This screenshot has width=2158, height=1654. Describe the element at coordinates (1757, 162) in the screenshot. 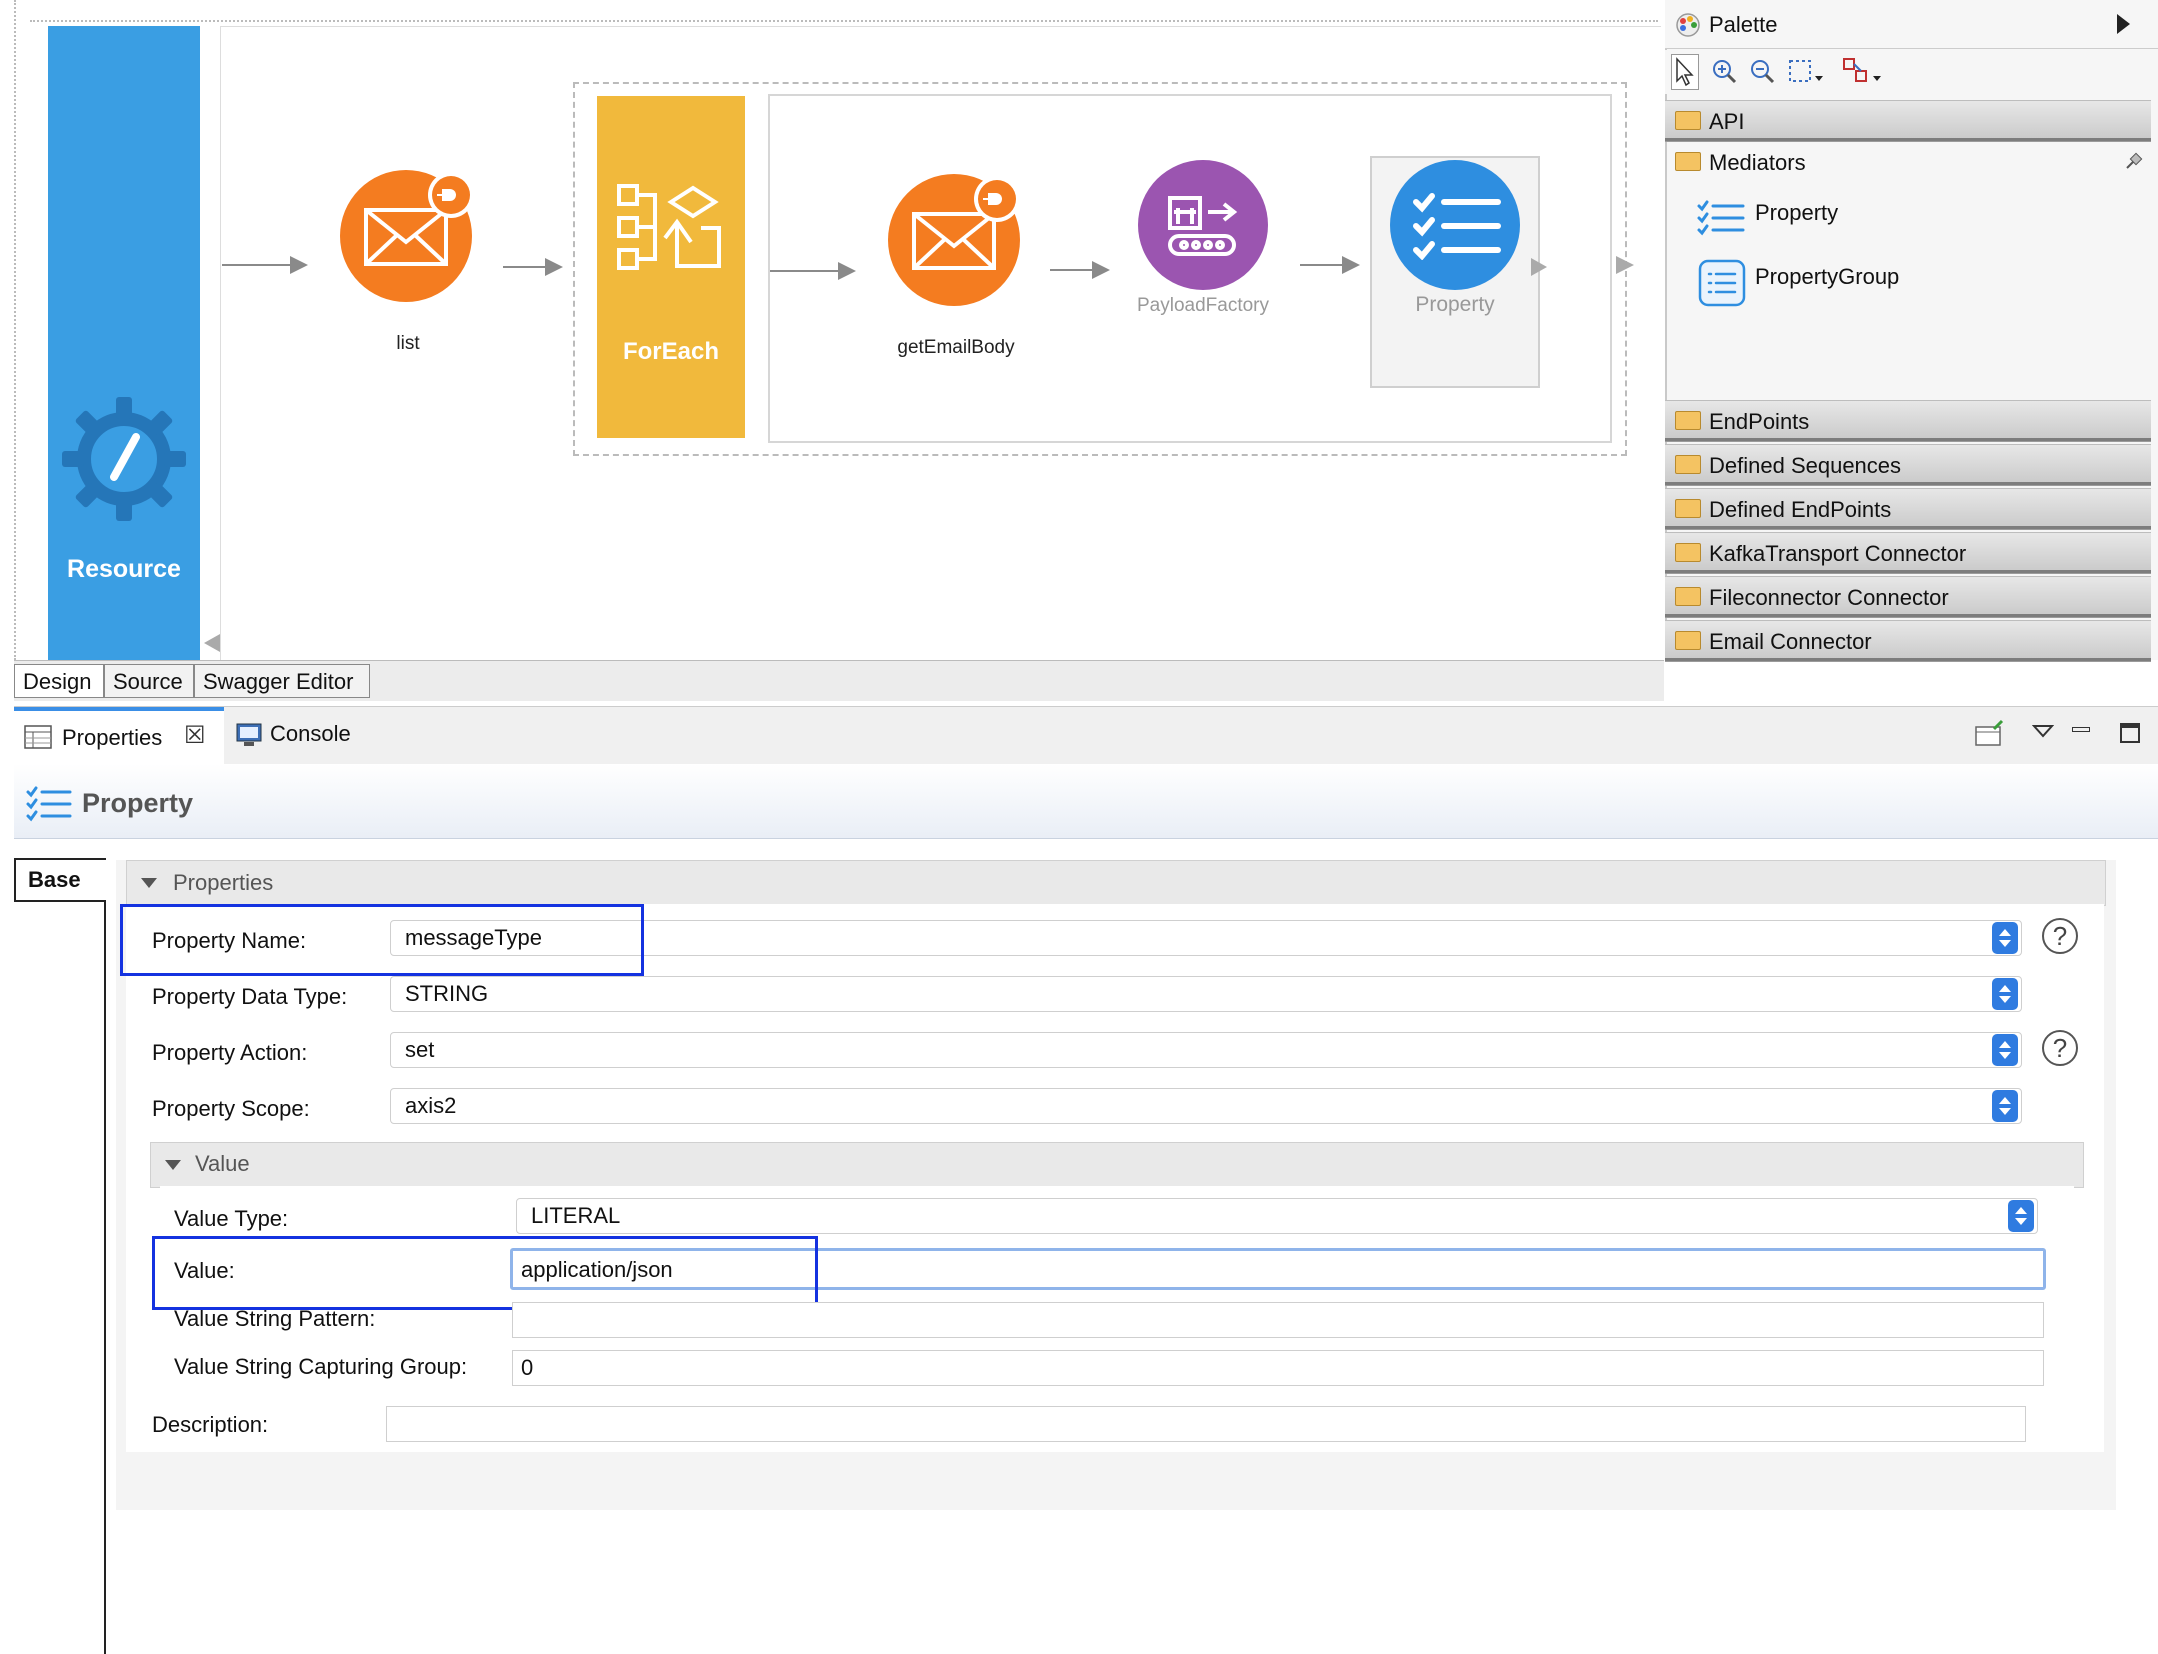

I see `palette-group-label: Mediators` at that location.